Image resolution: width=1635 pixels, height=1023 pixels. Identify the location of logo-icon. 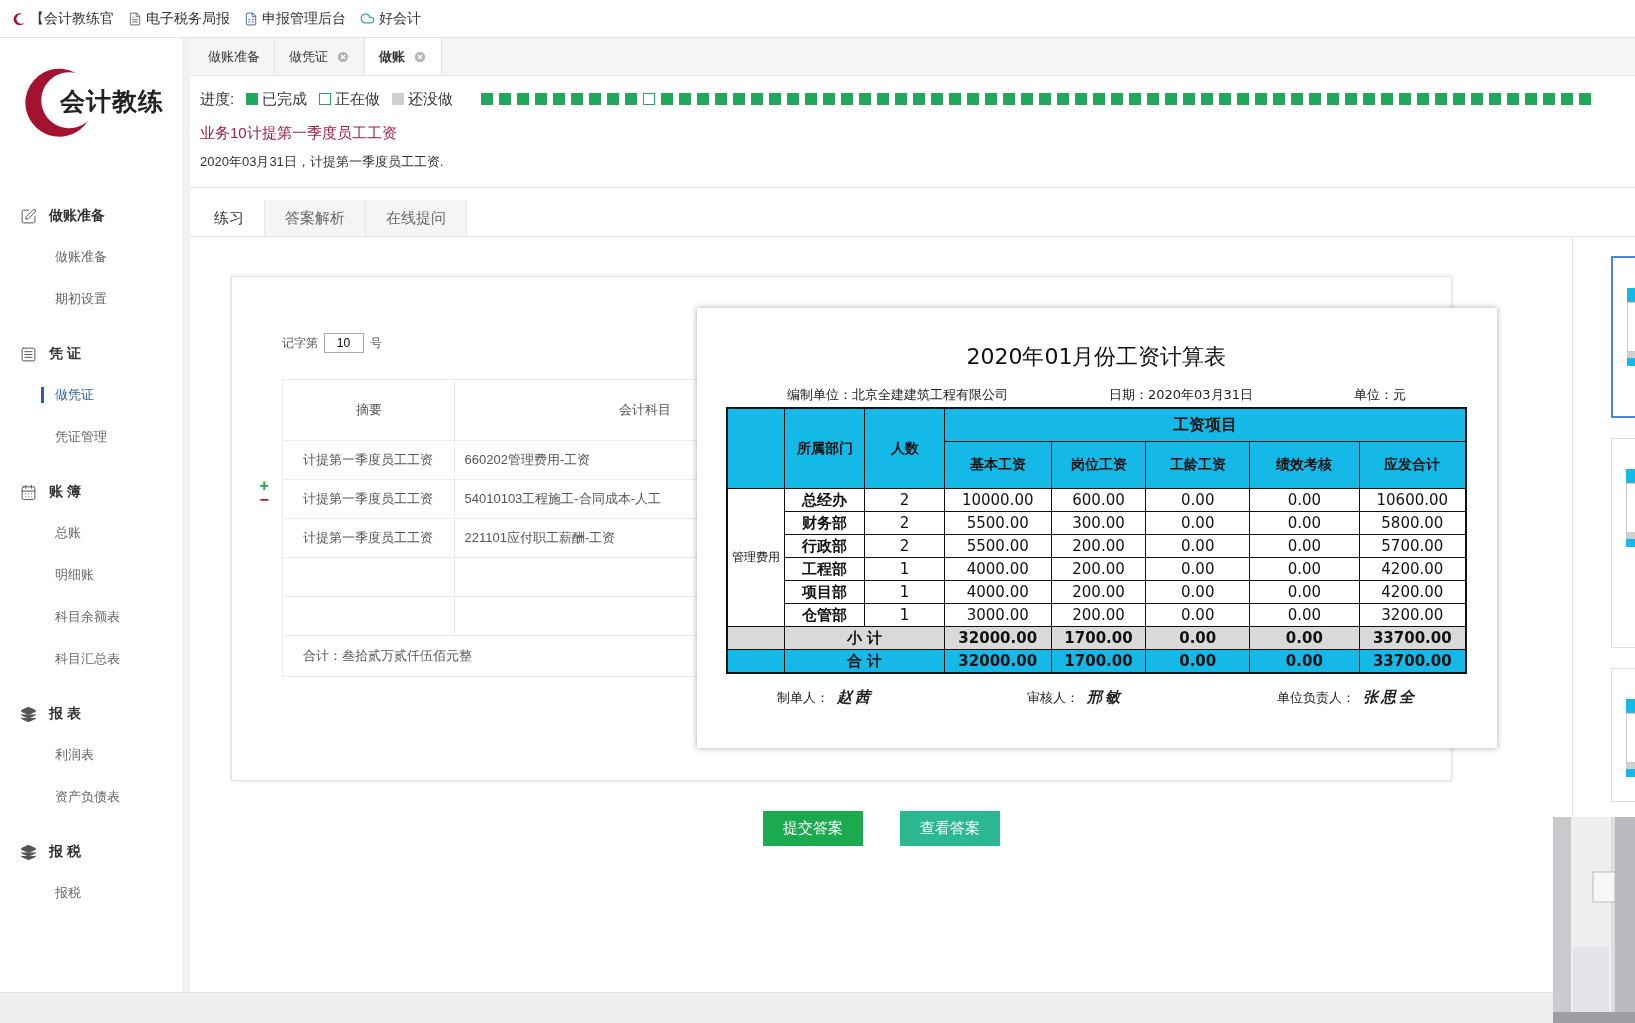
(19, 18).